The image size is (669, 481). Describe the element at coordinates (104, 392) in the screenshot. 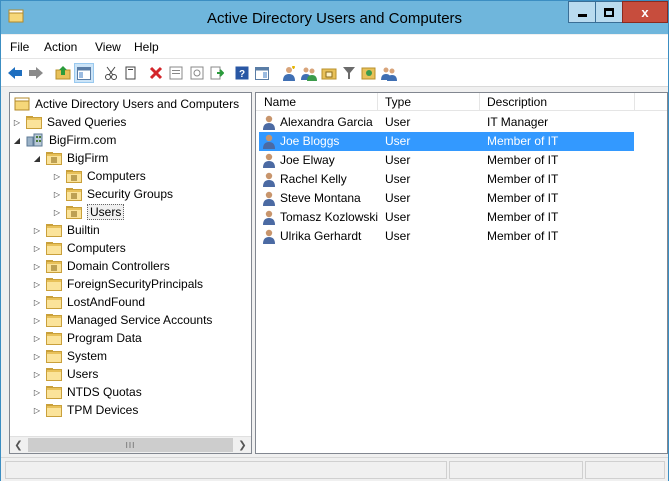

I see `tree-item-label: NTDS Quotas` at that location.